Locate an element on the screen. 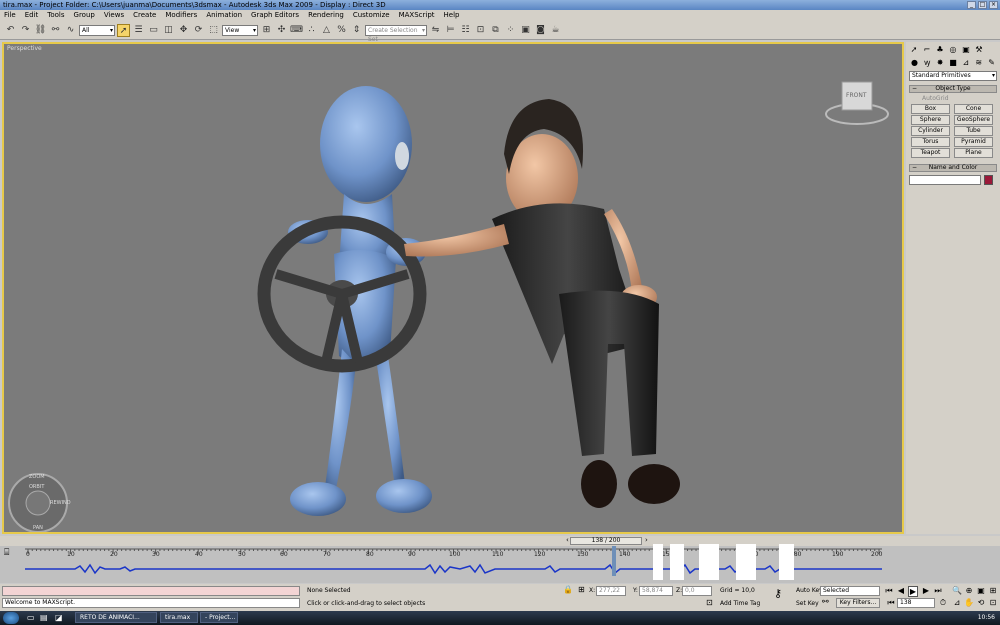  geometry-icon: ● is located at coordinates (914, 63).